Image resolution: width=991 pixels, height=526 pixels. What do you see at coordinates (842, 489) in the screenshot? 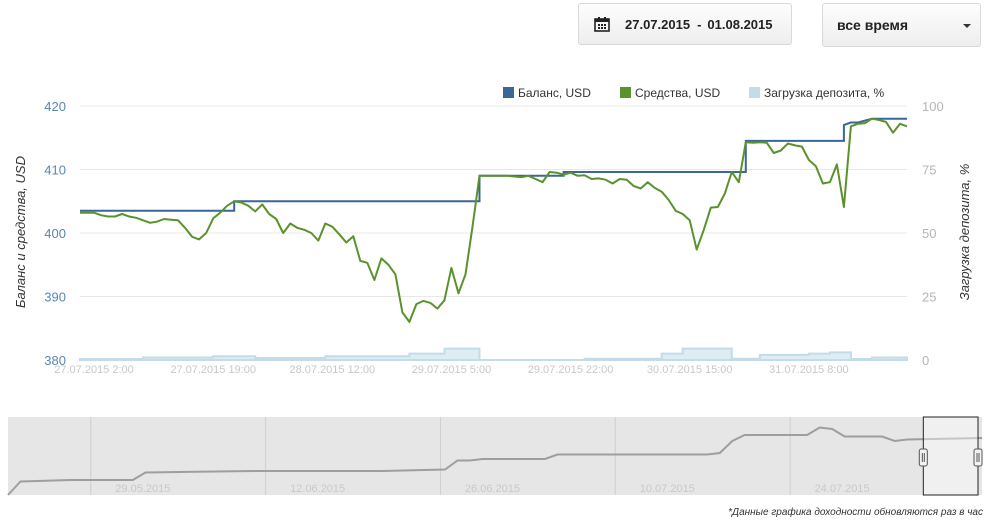
I see `navigator-tick-label: 24.07.2015` at bounding box center [842, 489].